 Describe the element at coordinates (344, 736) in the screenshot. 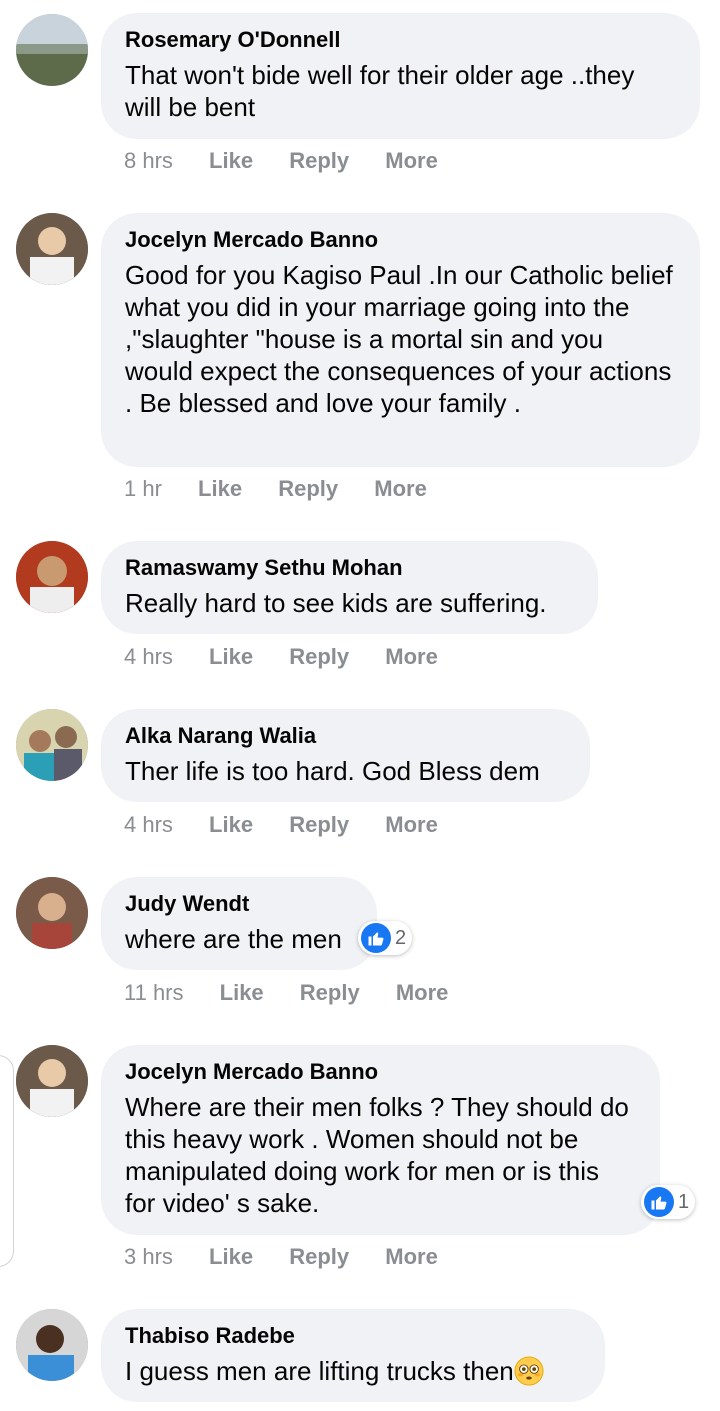

I see `comment-author: Alka Narang Walia` at that location.